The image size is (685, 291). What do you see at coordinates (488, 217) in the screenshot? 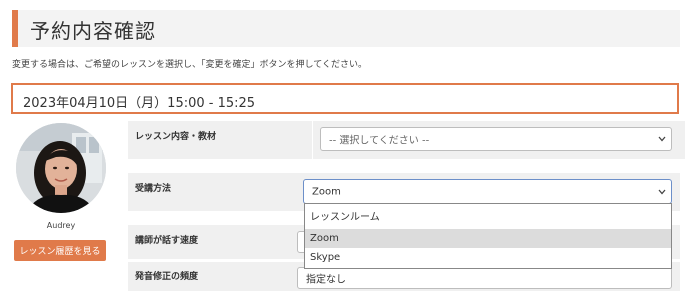
I see `method-option-lesson-room: レッスンルーム` at bounding box center [488, 217].